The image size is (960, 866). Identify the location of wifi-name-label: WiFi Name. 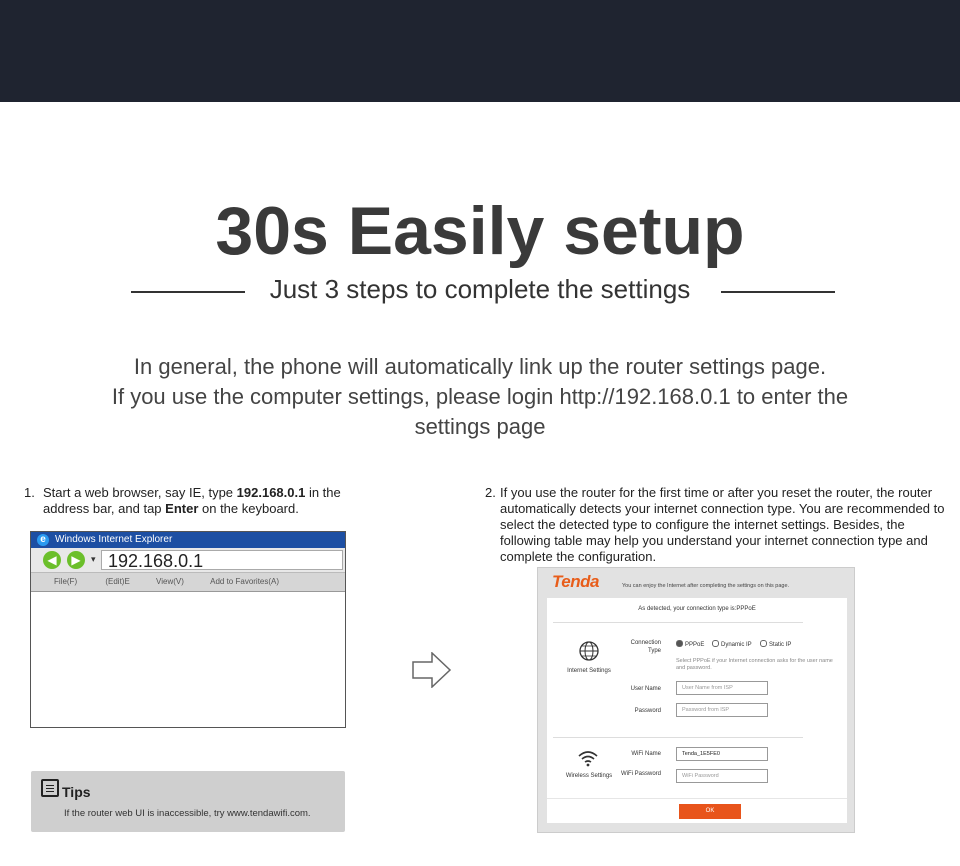
(646, 754).